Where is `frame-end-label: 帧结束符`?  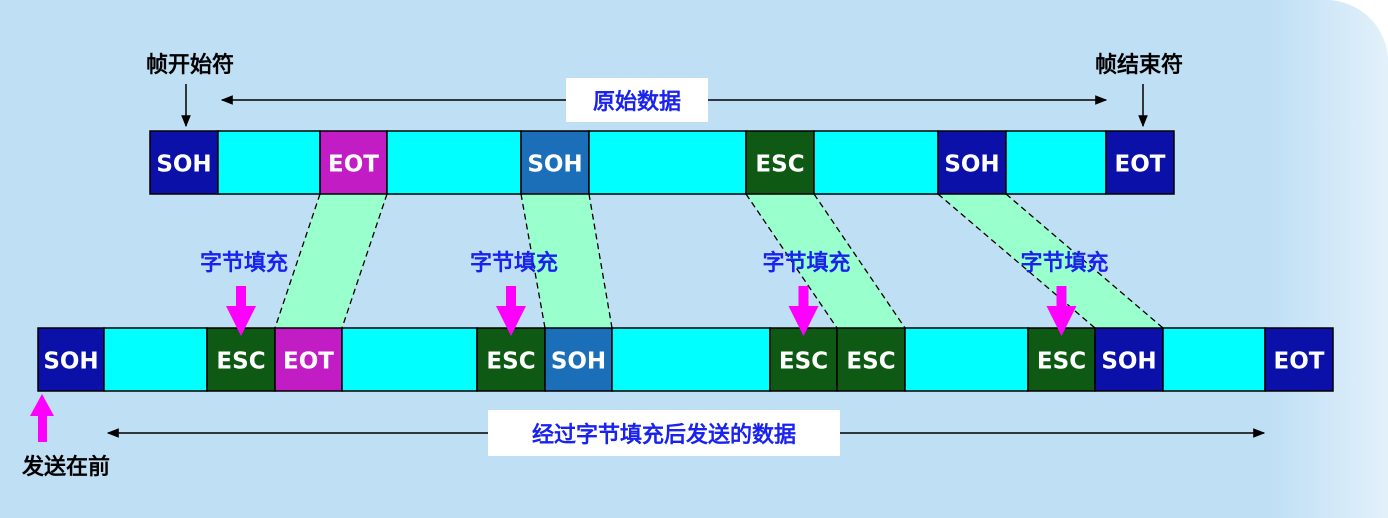 frame-end-label: 帧结束符 is located at coordinates (1139, 65).